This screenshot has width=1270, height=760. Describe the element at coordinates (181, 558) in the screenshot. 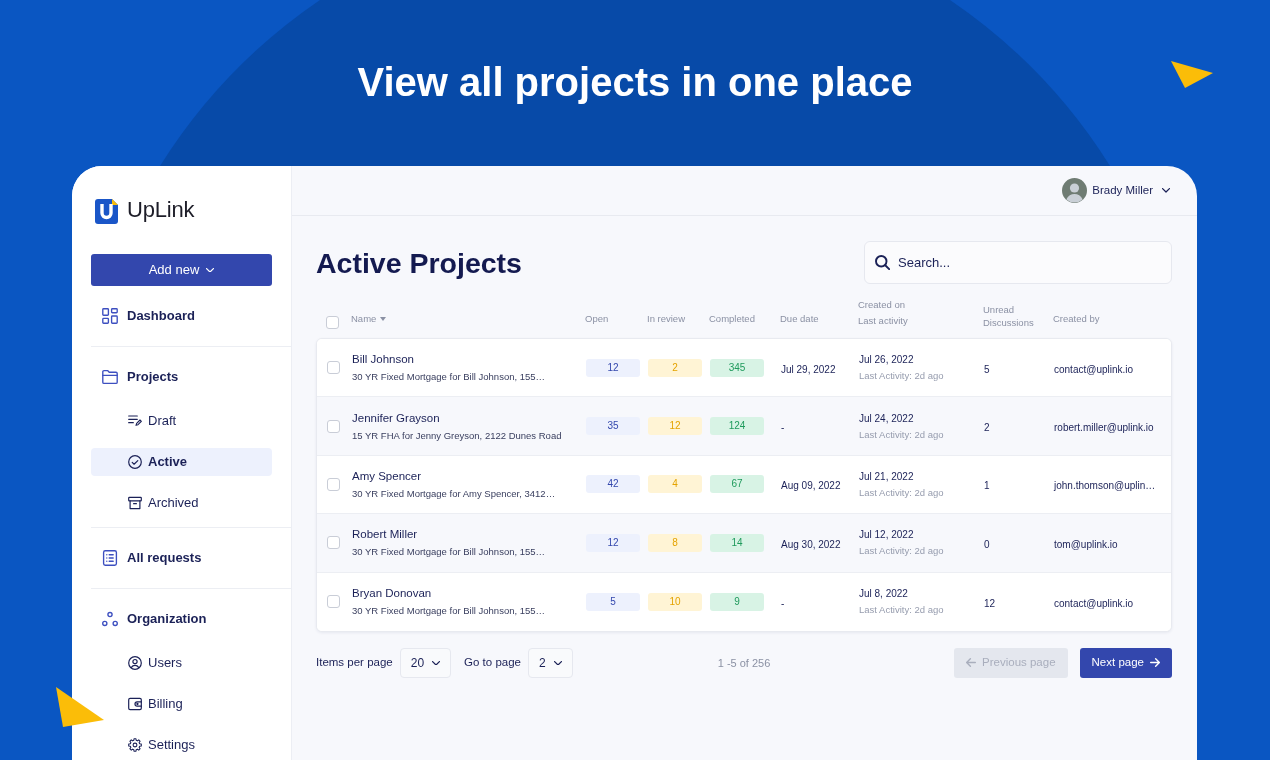

I see `nav-item: All requests` at that location.